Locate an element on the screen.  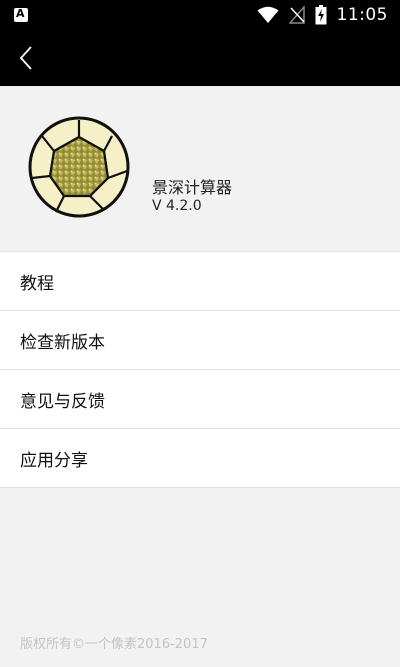
aperture-logo-icon is located at coordinates (79, 167).